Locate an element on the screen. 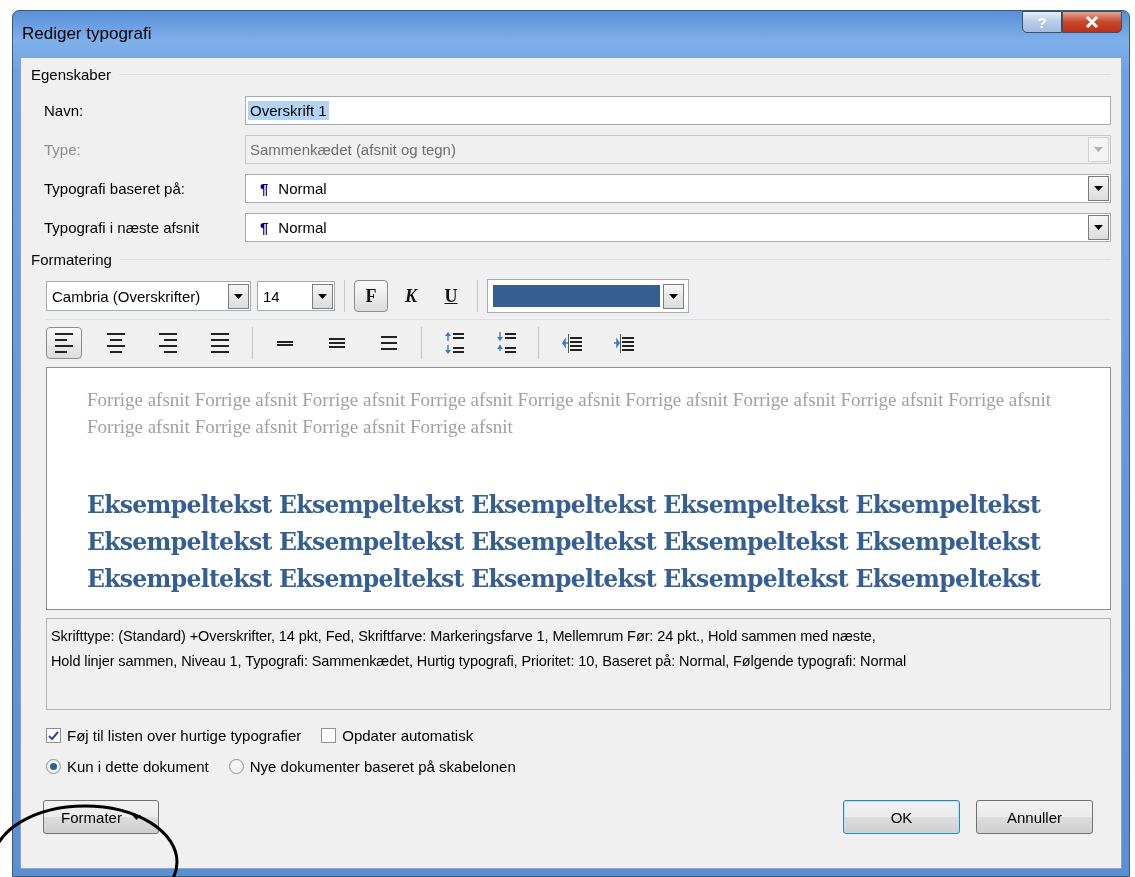 This screenshot has width=1135, height=877. section-heading: Egenskaber is located at coordinates (71, 74).